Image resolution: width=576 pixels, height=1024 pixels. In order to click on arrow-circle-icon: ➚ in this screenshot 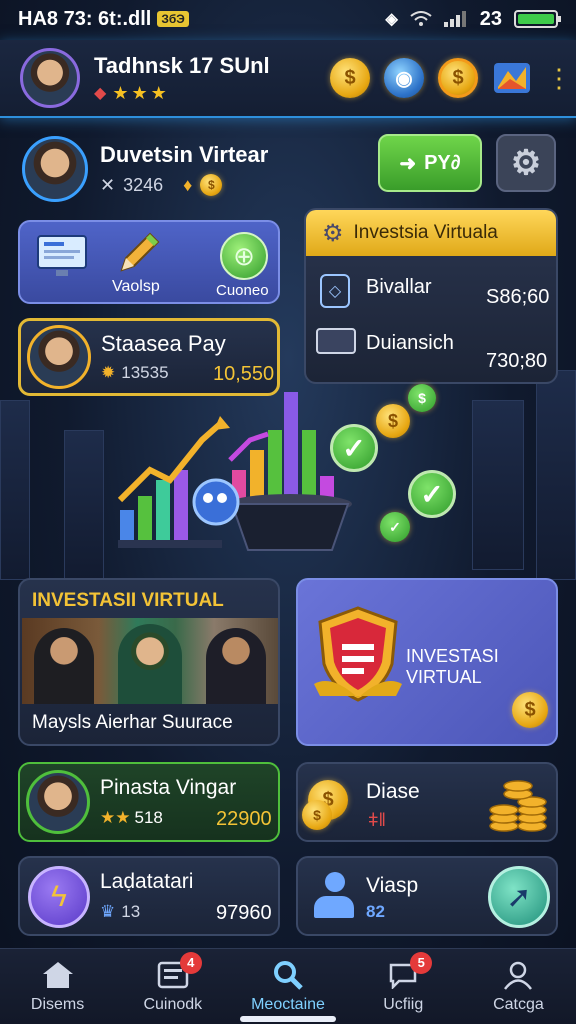, I will do `click(519, 897)`.